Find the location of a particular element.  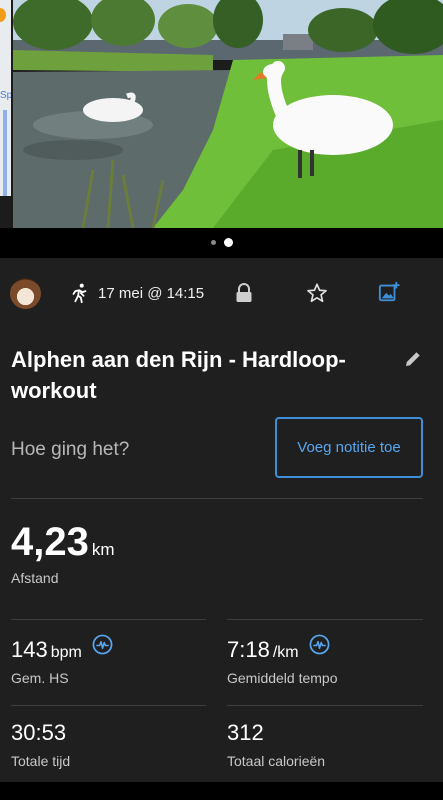

distance-label: Afstand is located at coordinates (35, 578).